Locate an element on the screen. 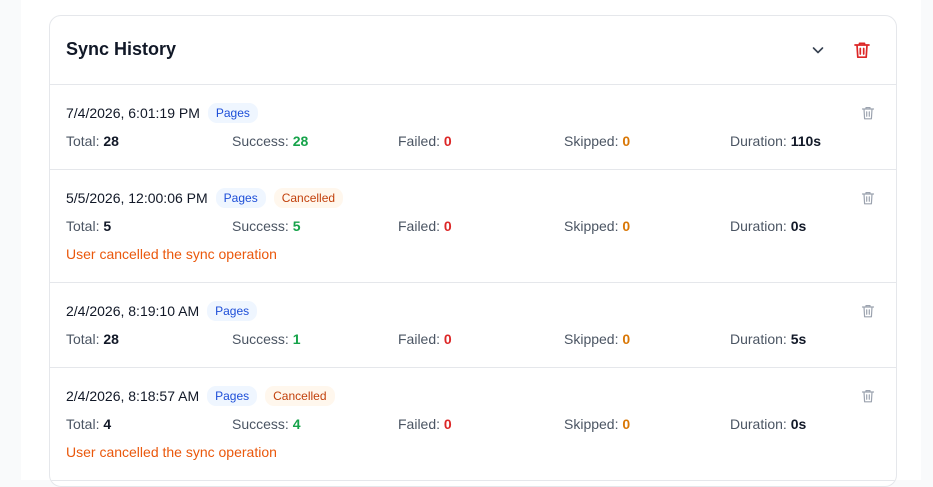 Image resolution: width=933 pixels, height=487 pixels. stat-success: Success: 28 is located at coordinates (270, 141).